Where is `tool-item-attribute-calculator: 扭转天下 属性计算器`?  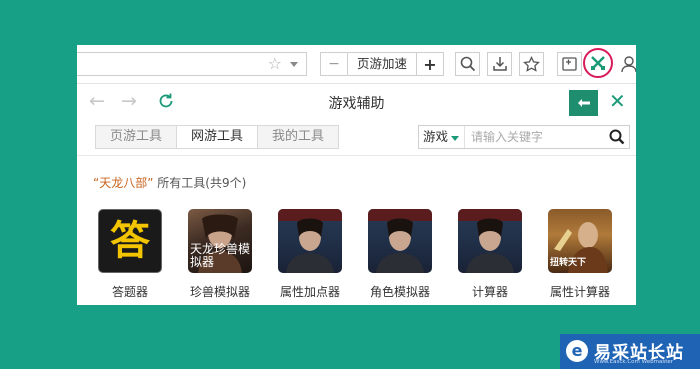
tool-item-attribute-calculator: 扭转天下 属性计算器 is located at coordinates (580, 254).